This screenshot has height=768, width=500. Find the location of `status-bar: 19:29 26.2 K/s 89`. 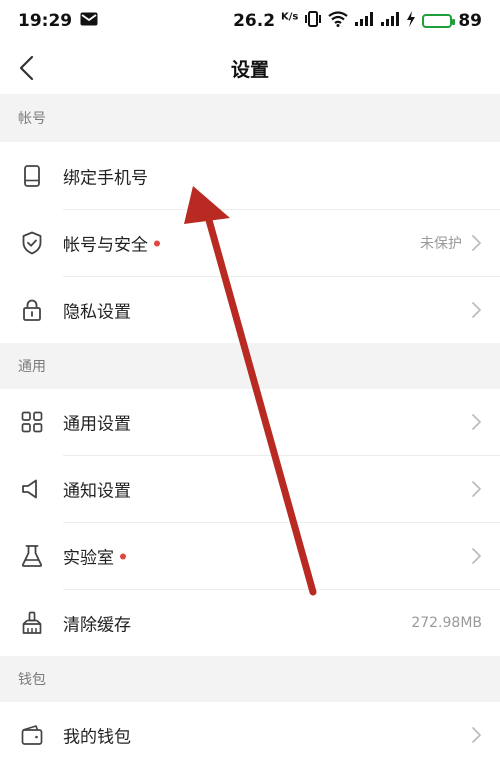

status-bar: 19:29 26.2 K/s 89 is located at coordinates (250, 21).